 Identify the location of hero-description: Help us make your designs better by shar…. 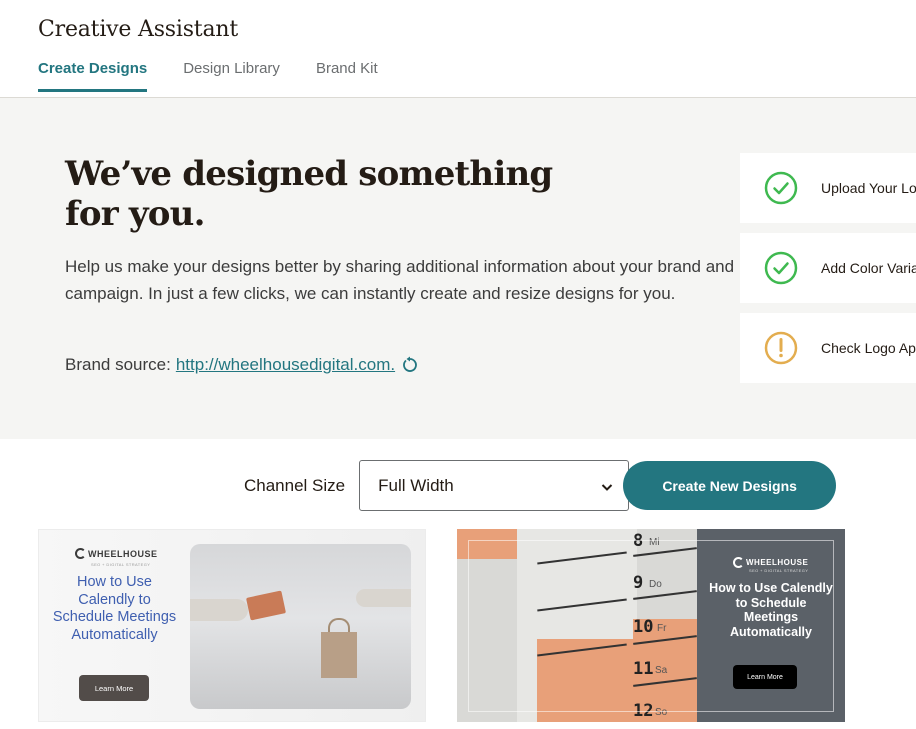
(400, 280).